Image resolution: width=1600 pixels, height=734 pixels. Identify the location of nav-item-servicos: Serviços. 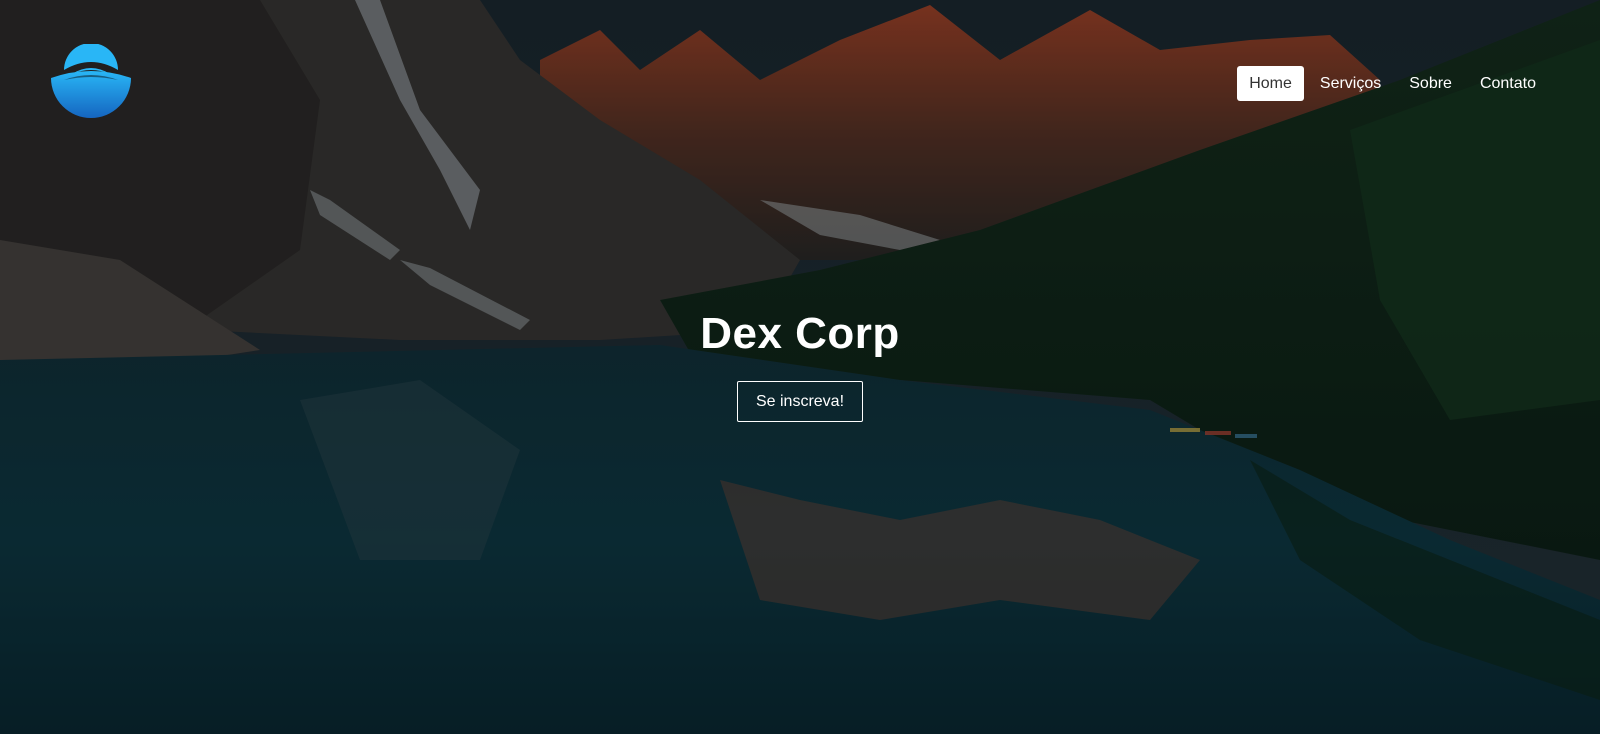
(1350, 83).